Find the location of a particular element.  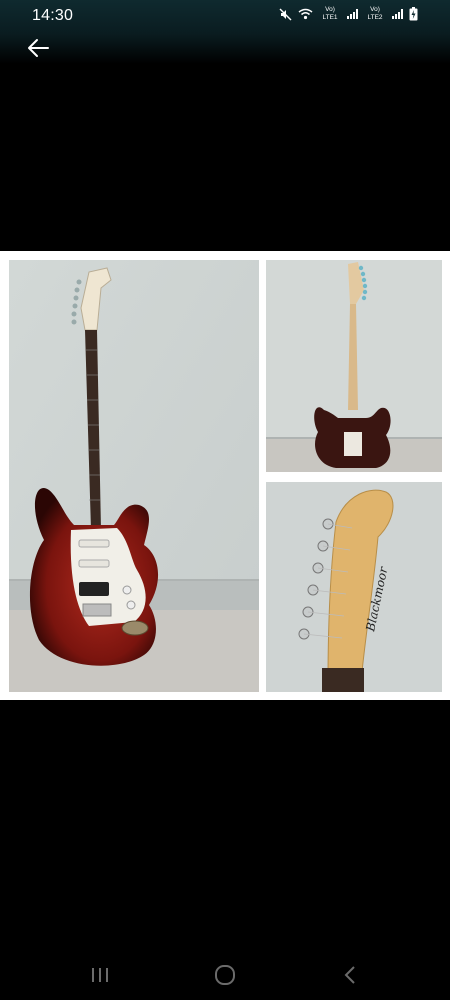

back-button is located at coordinates (39, 49).